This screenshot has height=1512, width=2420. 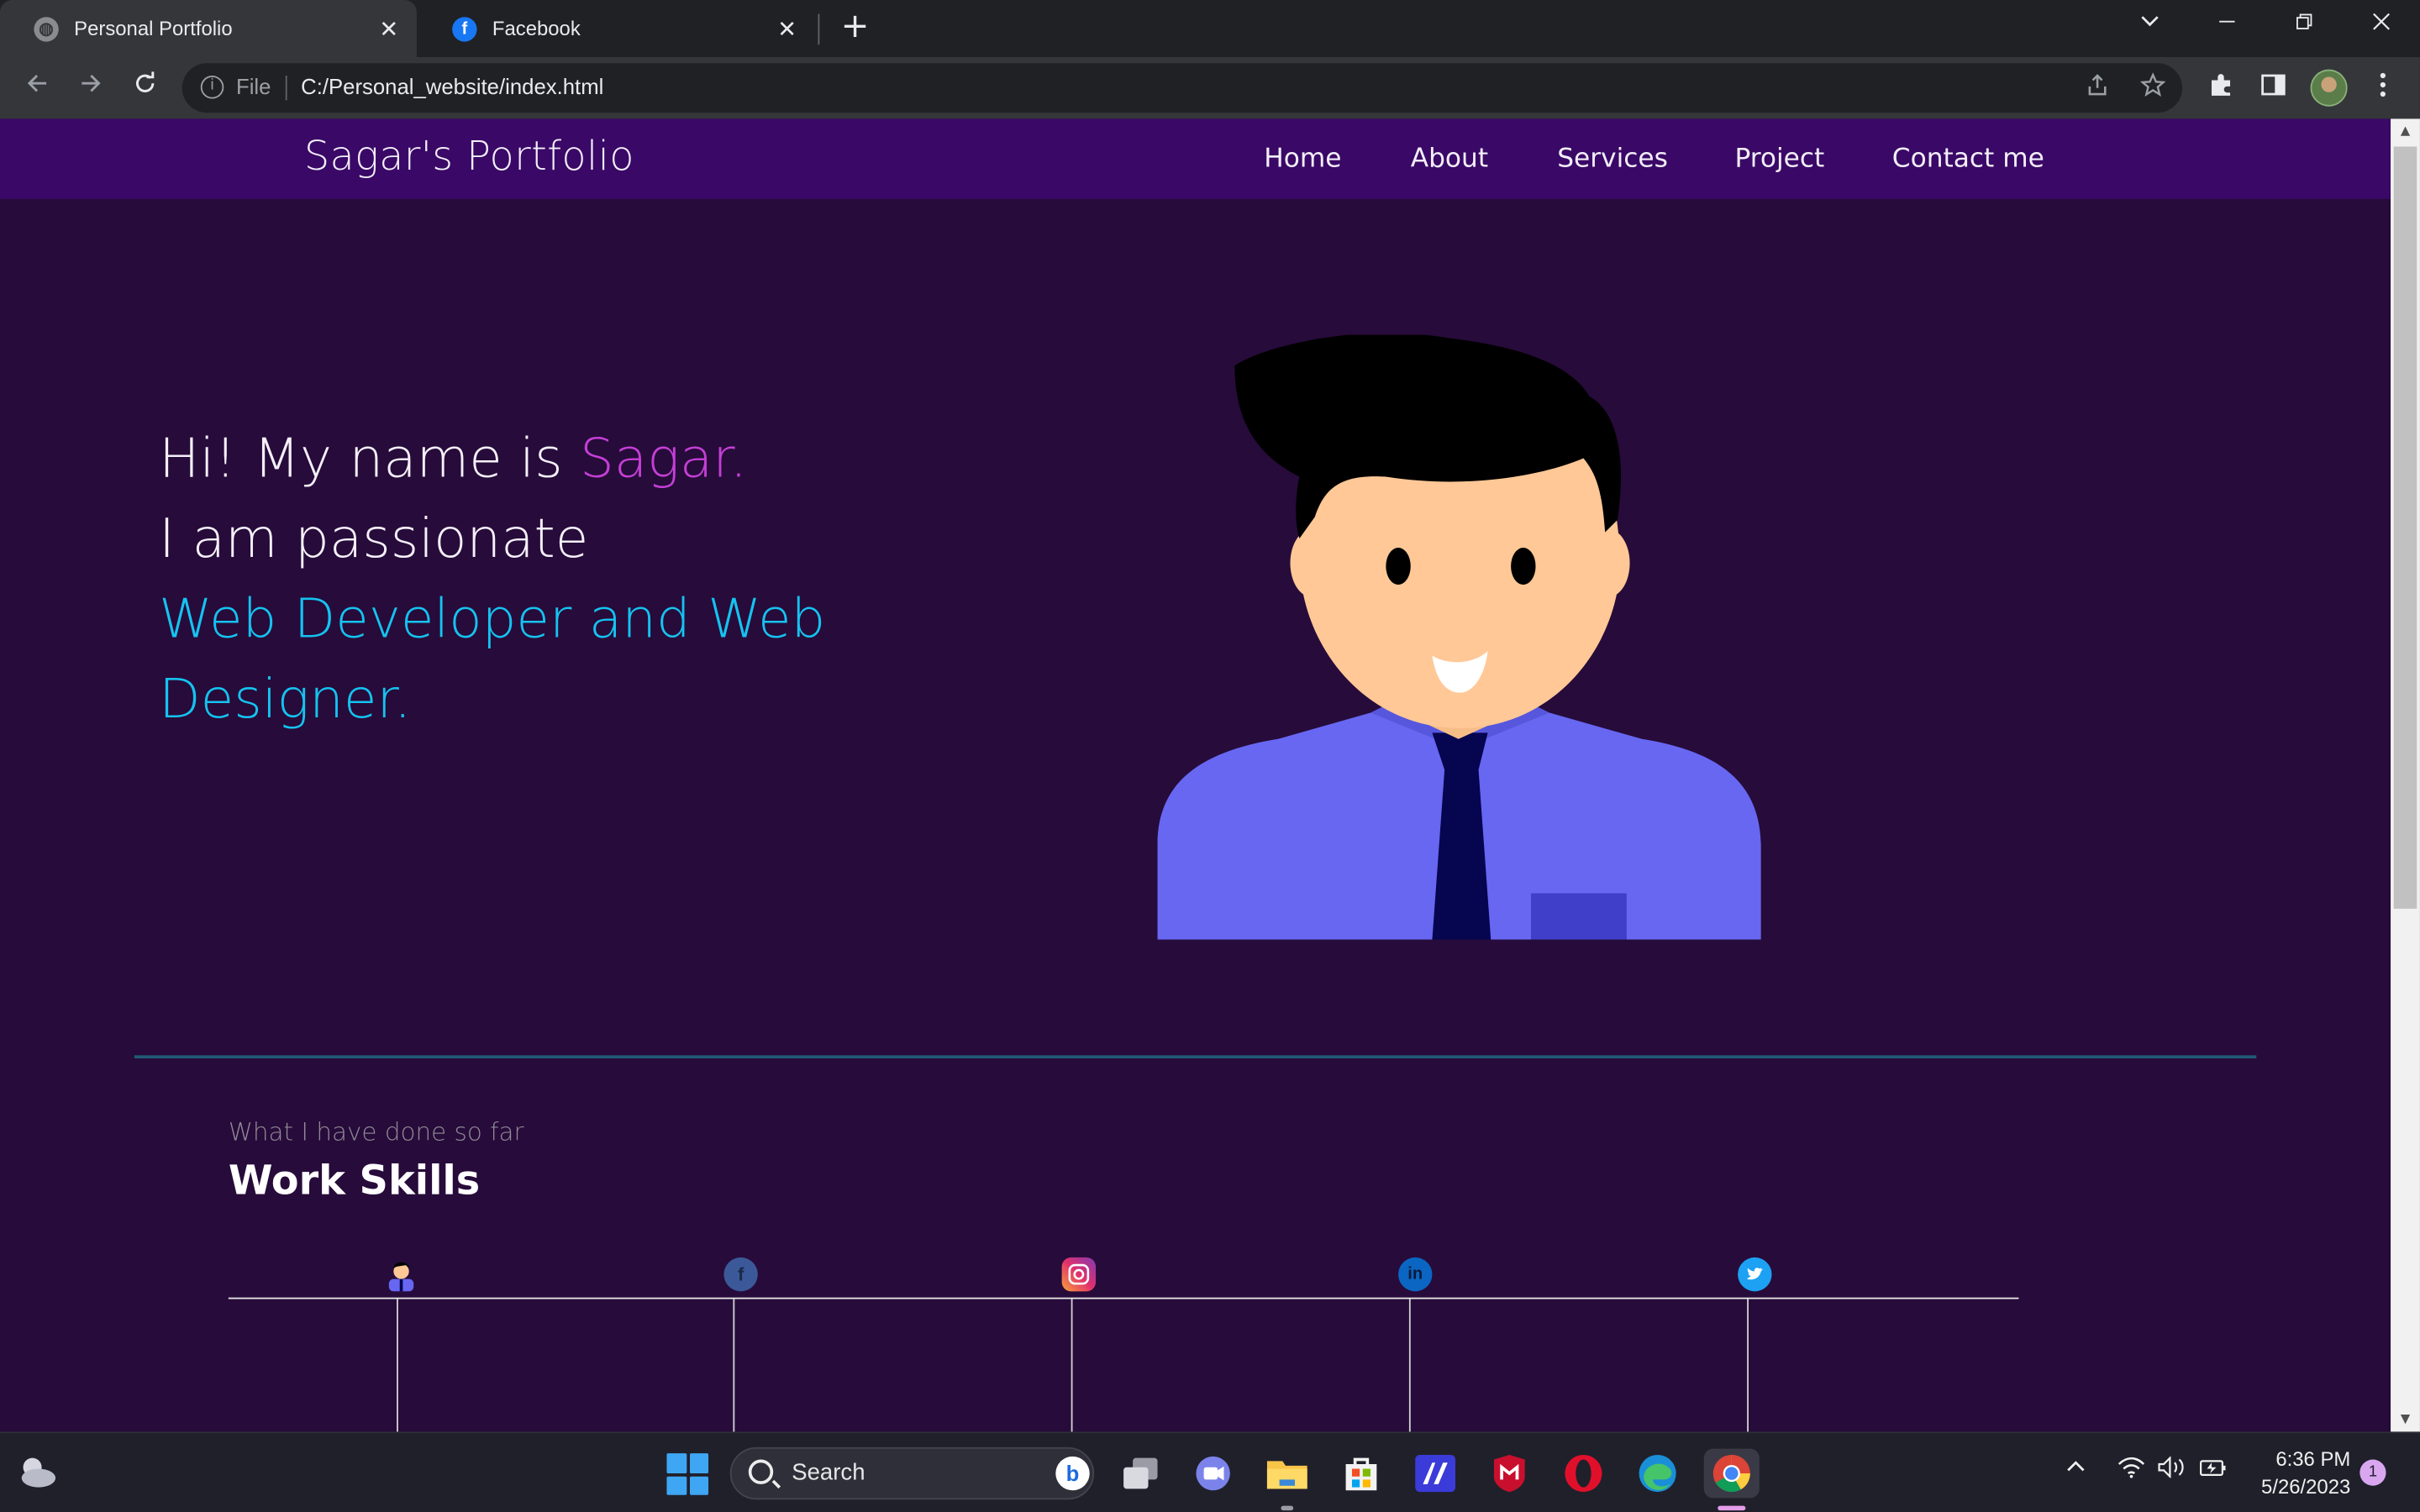 I want to click on close-window-button, so click(x=2382, y=25).